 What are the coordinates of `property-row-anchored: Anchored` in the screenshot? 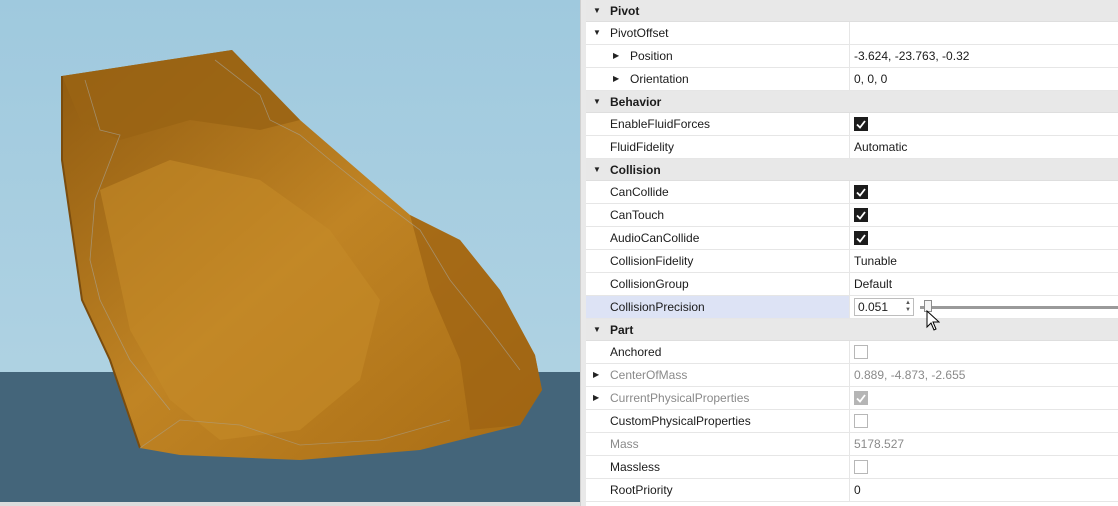 It's located at (852, 352).